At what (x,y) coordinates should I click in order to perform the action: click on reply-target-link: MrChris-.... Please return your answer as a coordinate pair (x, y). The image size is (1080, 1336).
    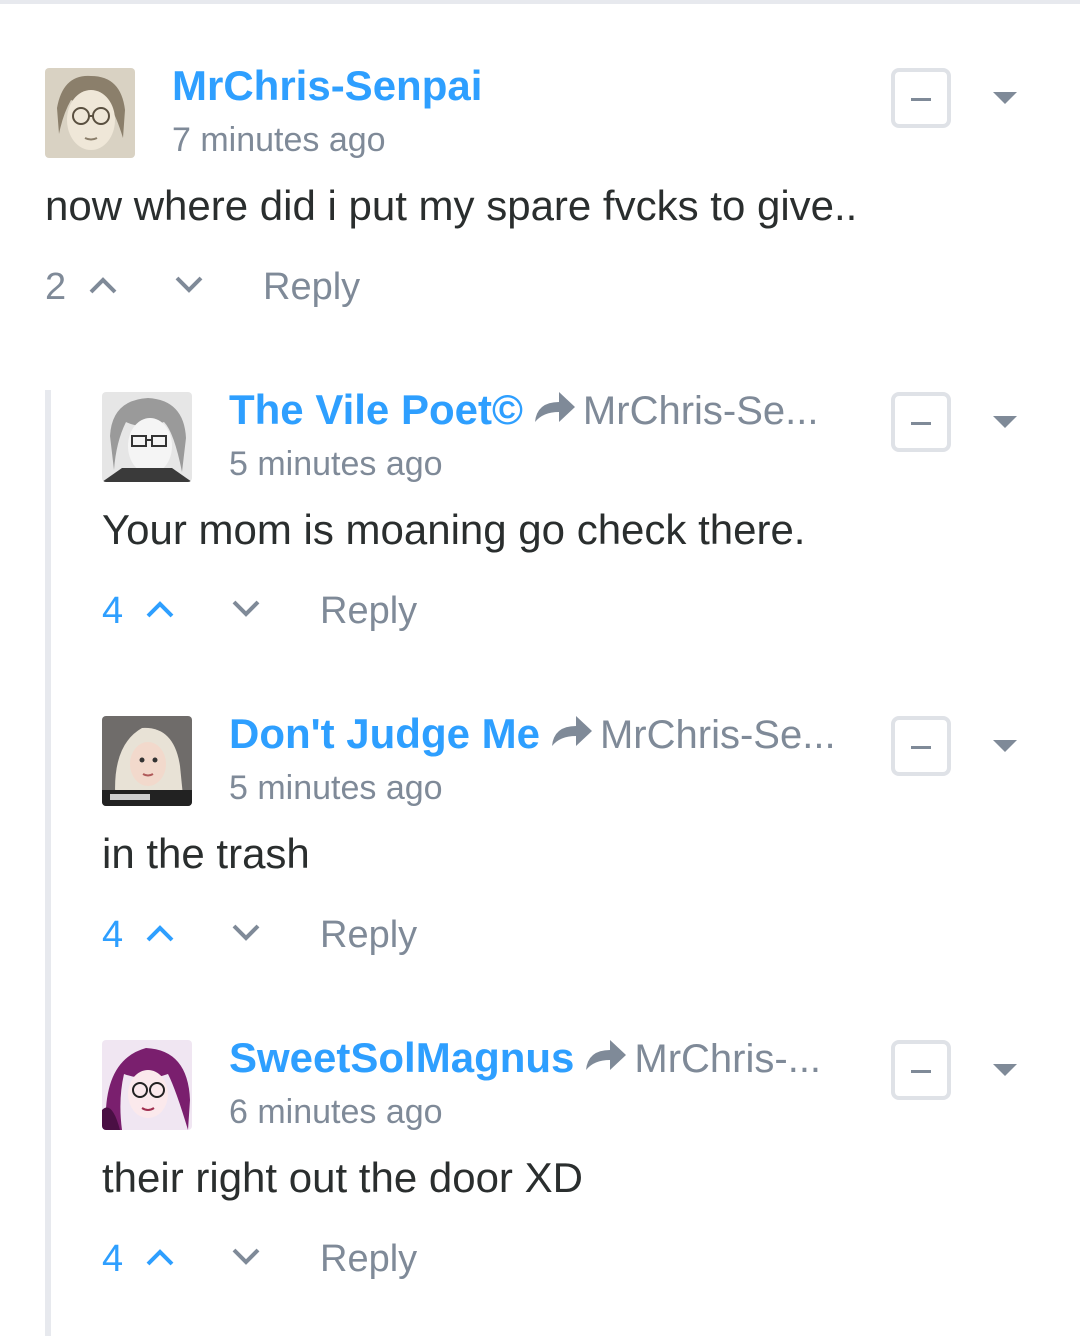
    Looking at the image, I should click on (727, 1059).